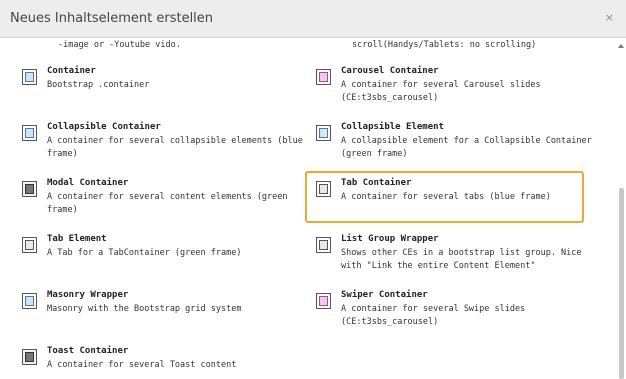 This screenshot has height=379, width=626. I want to click on element-name: Collapsible Element, so click(392, 127).